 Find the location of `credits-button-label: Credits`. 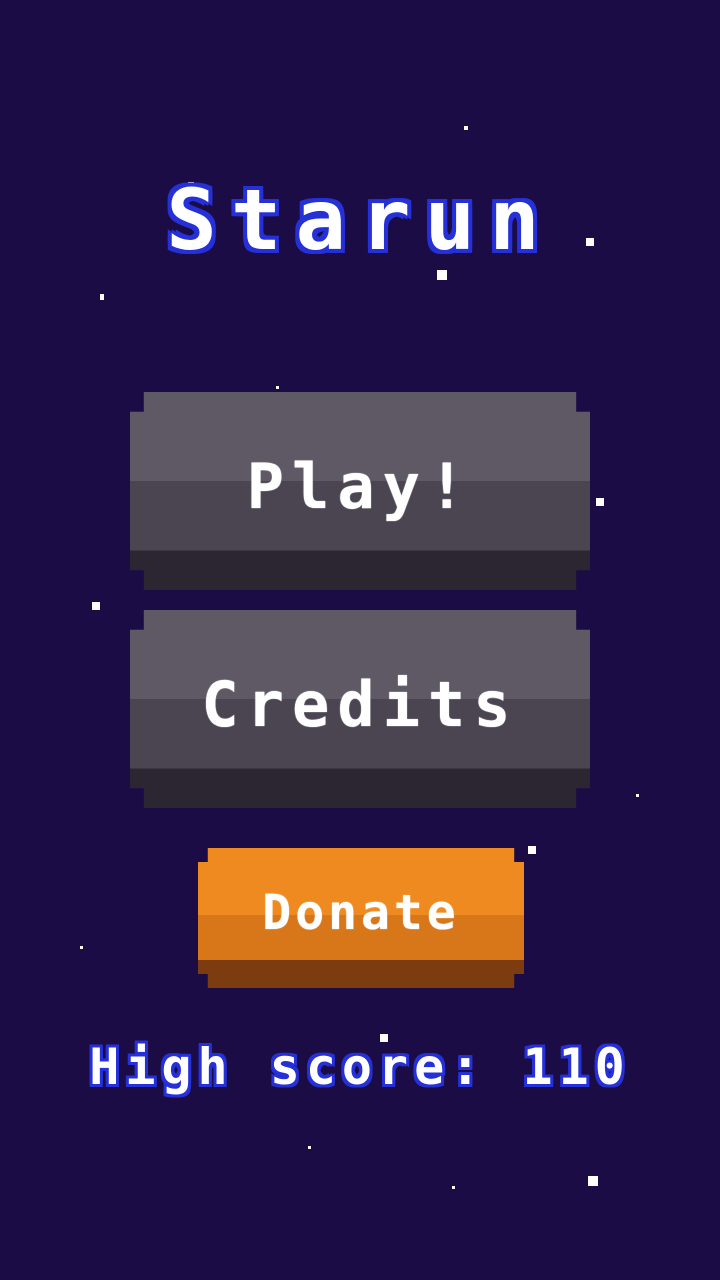

credits-button-label: Credits is located at coordinates (360, 704).